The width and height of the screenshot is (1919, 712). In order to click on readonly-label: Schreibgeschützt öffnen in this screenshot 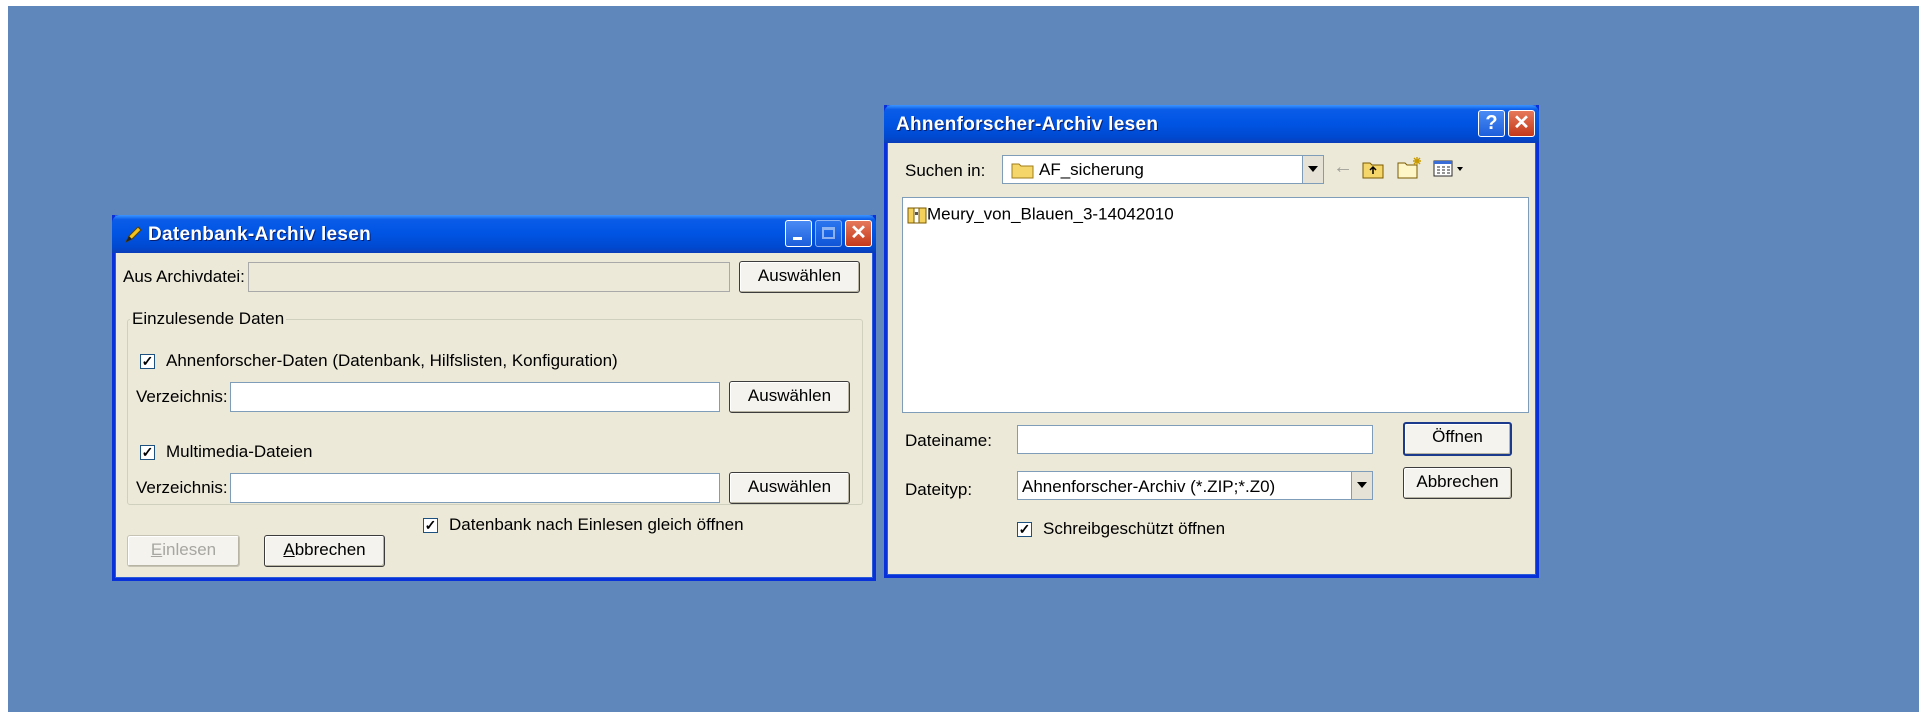, I will do `click(1134, 528)`.